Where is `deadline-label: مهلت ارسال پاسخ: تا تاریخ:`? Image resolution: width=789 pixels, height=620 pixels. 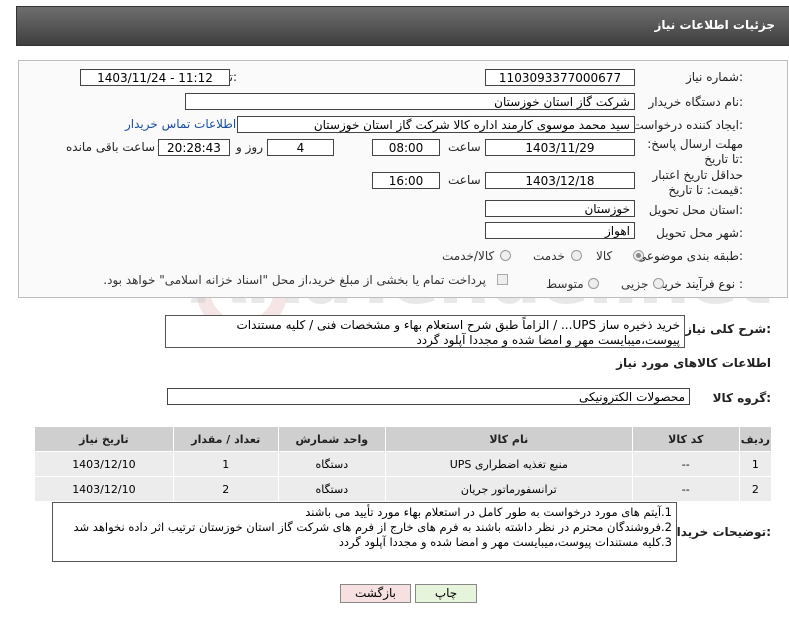 deadline-label: مهلت ارسال پاسخ: تا تاریخ: is located at coordinates (695, 151).